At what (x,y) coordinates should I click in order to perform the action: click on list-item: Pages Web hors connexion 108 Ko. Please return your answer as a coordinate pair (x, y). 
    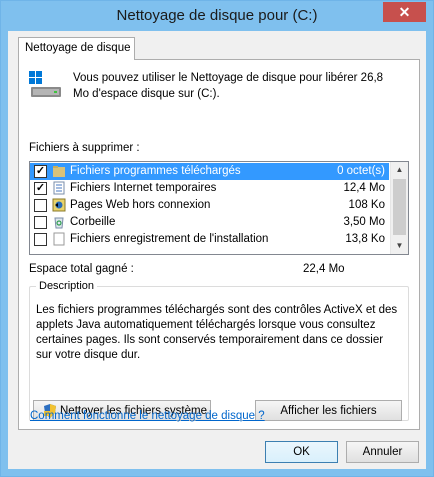
    Looking at the image, I should click on (209, 205).